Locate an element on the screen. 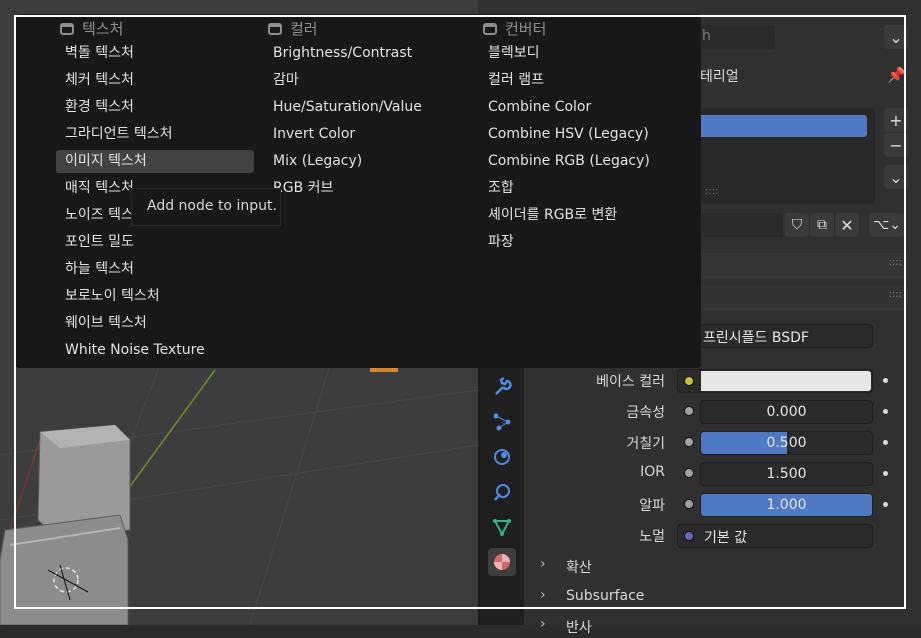 The width and height of the screenshot is (921, 638). chevron-right-icon: › is located at coordinates (543, 624).